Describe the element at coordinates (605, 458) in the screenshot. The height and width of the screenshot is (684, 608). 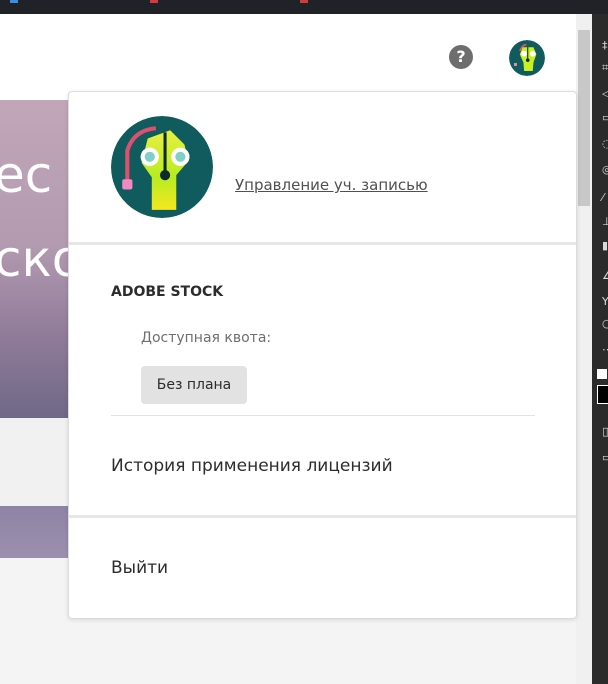
I see `screen-mode-icon: ▭` at that location.